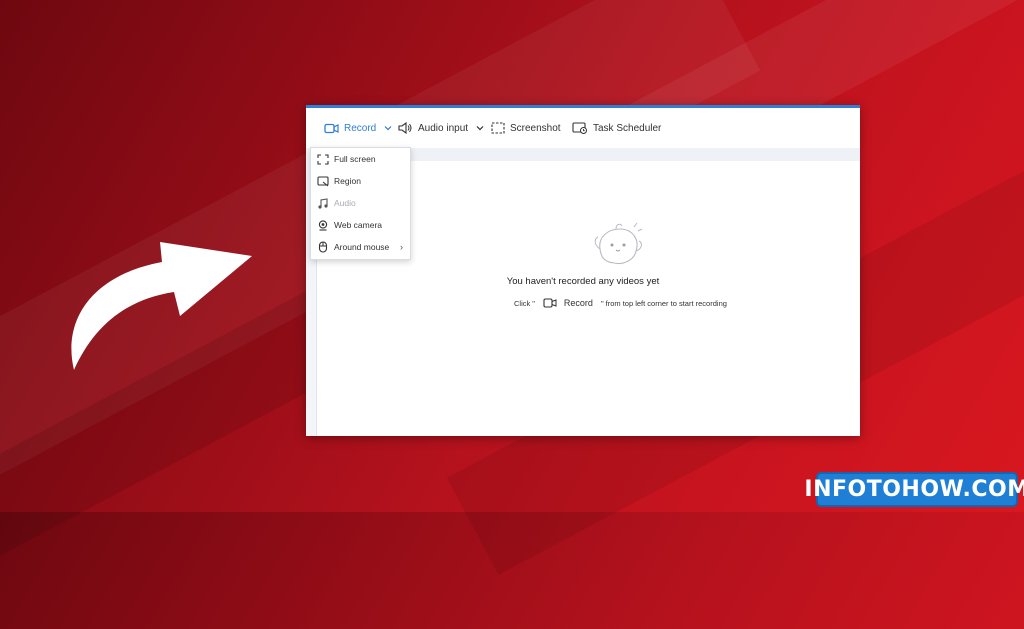 The width and height of the screenshot is (1024, 629). Describe the element at coordinates (914, 489) in the screenshot. I see `site-watermark: INFOTOHOW.COM` at that location.